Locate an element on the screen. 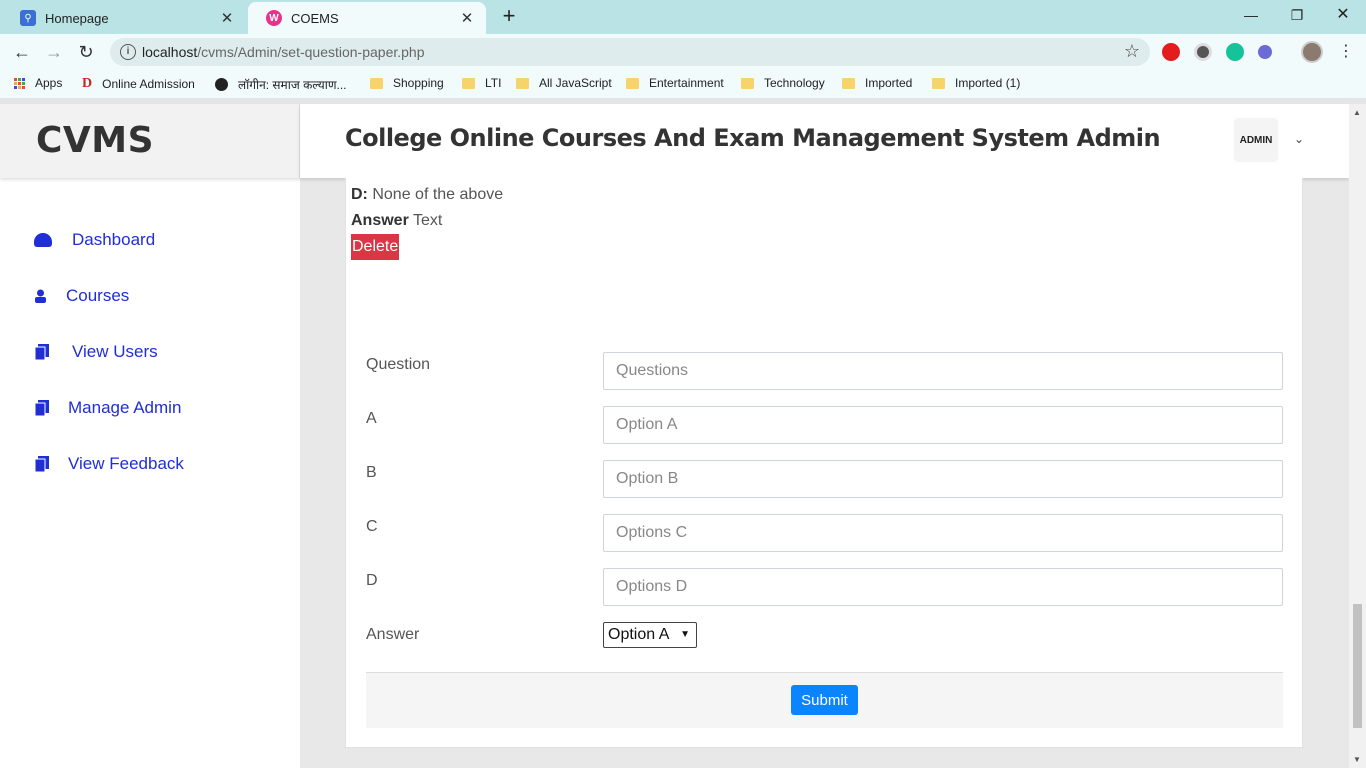  page-scrollbar: ▲ ▼ is located at coordinates (1357, 436).